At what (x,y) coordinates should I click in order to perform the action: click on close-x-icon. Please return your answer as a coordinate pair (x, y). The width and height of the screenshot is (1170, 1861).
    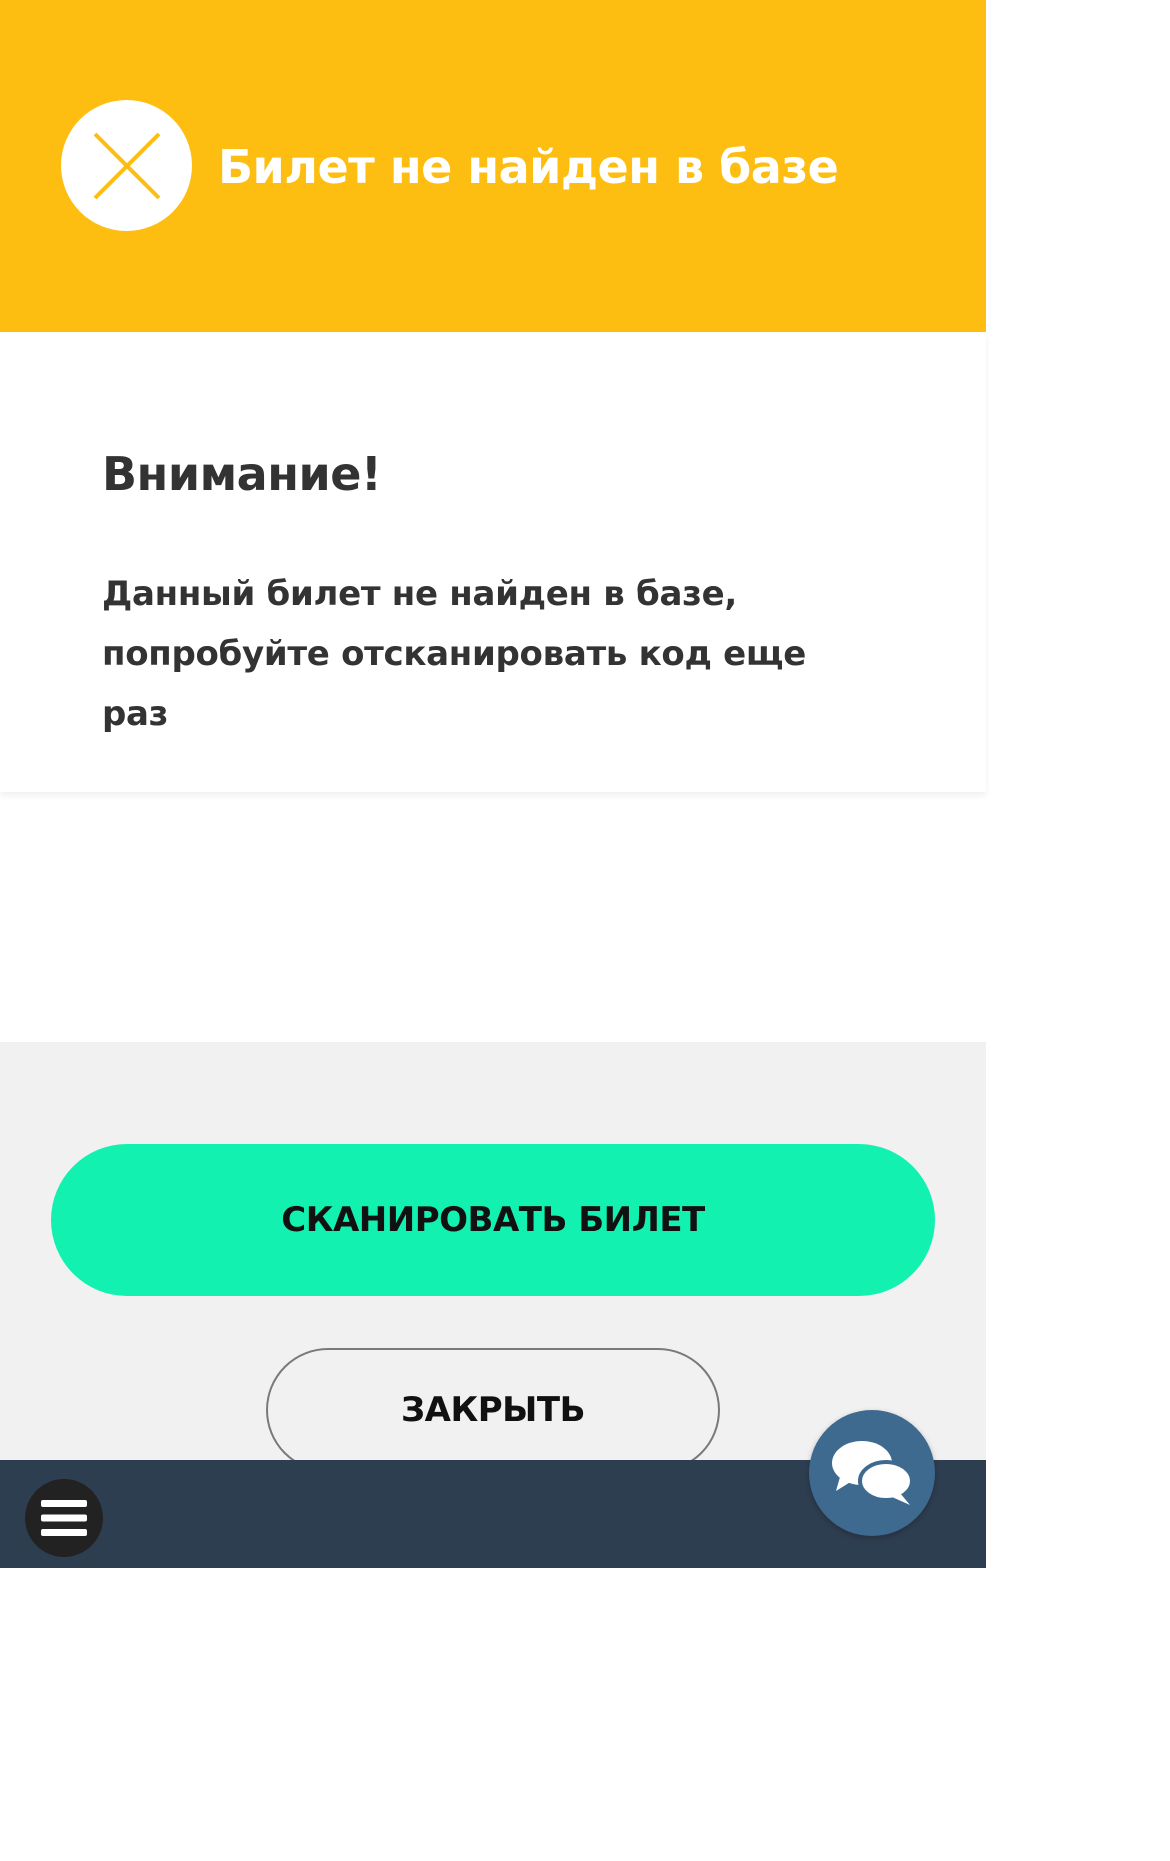
    Looking at the image, I should click on (126, 165).